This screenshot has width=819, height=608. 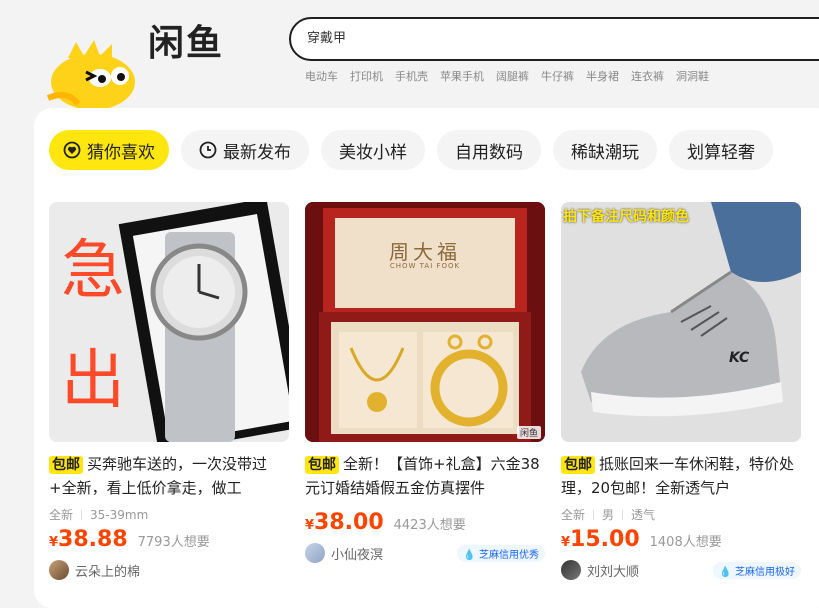 I want to click on tab-label: 最新发布, so click(x=257, y=152).